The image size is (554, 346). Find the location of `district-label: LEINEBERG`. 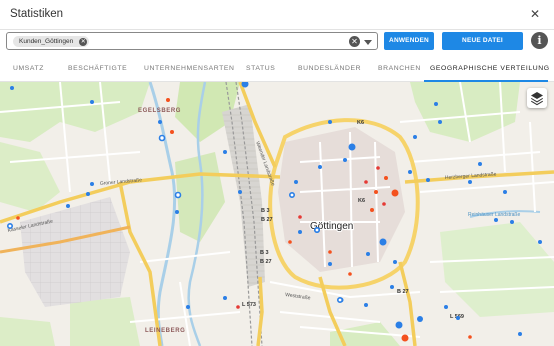

district-label: LEINEBERG is located at coordinates (165, 331).